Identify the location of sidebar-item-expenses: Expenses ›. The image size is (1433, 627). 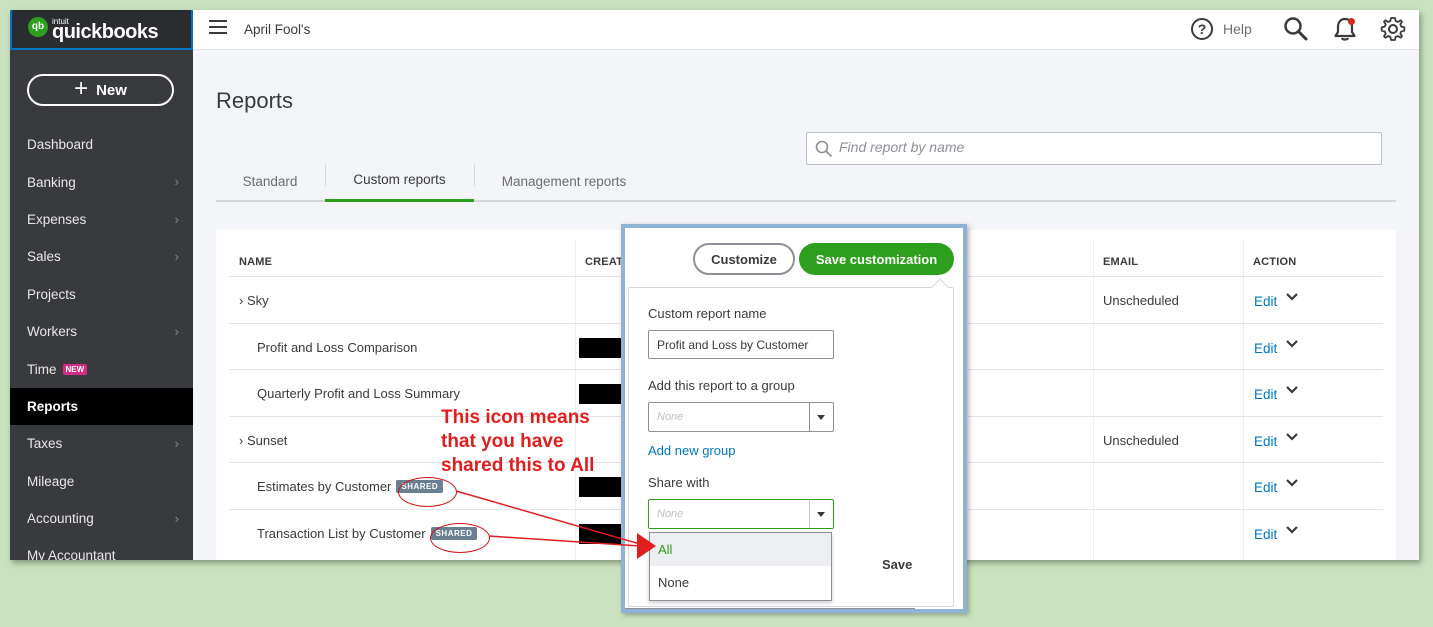
(101, 219).